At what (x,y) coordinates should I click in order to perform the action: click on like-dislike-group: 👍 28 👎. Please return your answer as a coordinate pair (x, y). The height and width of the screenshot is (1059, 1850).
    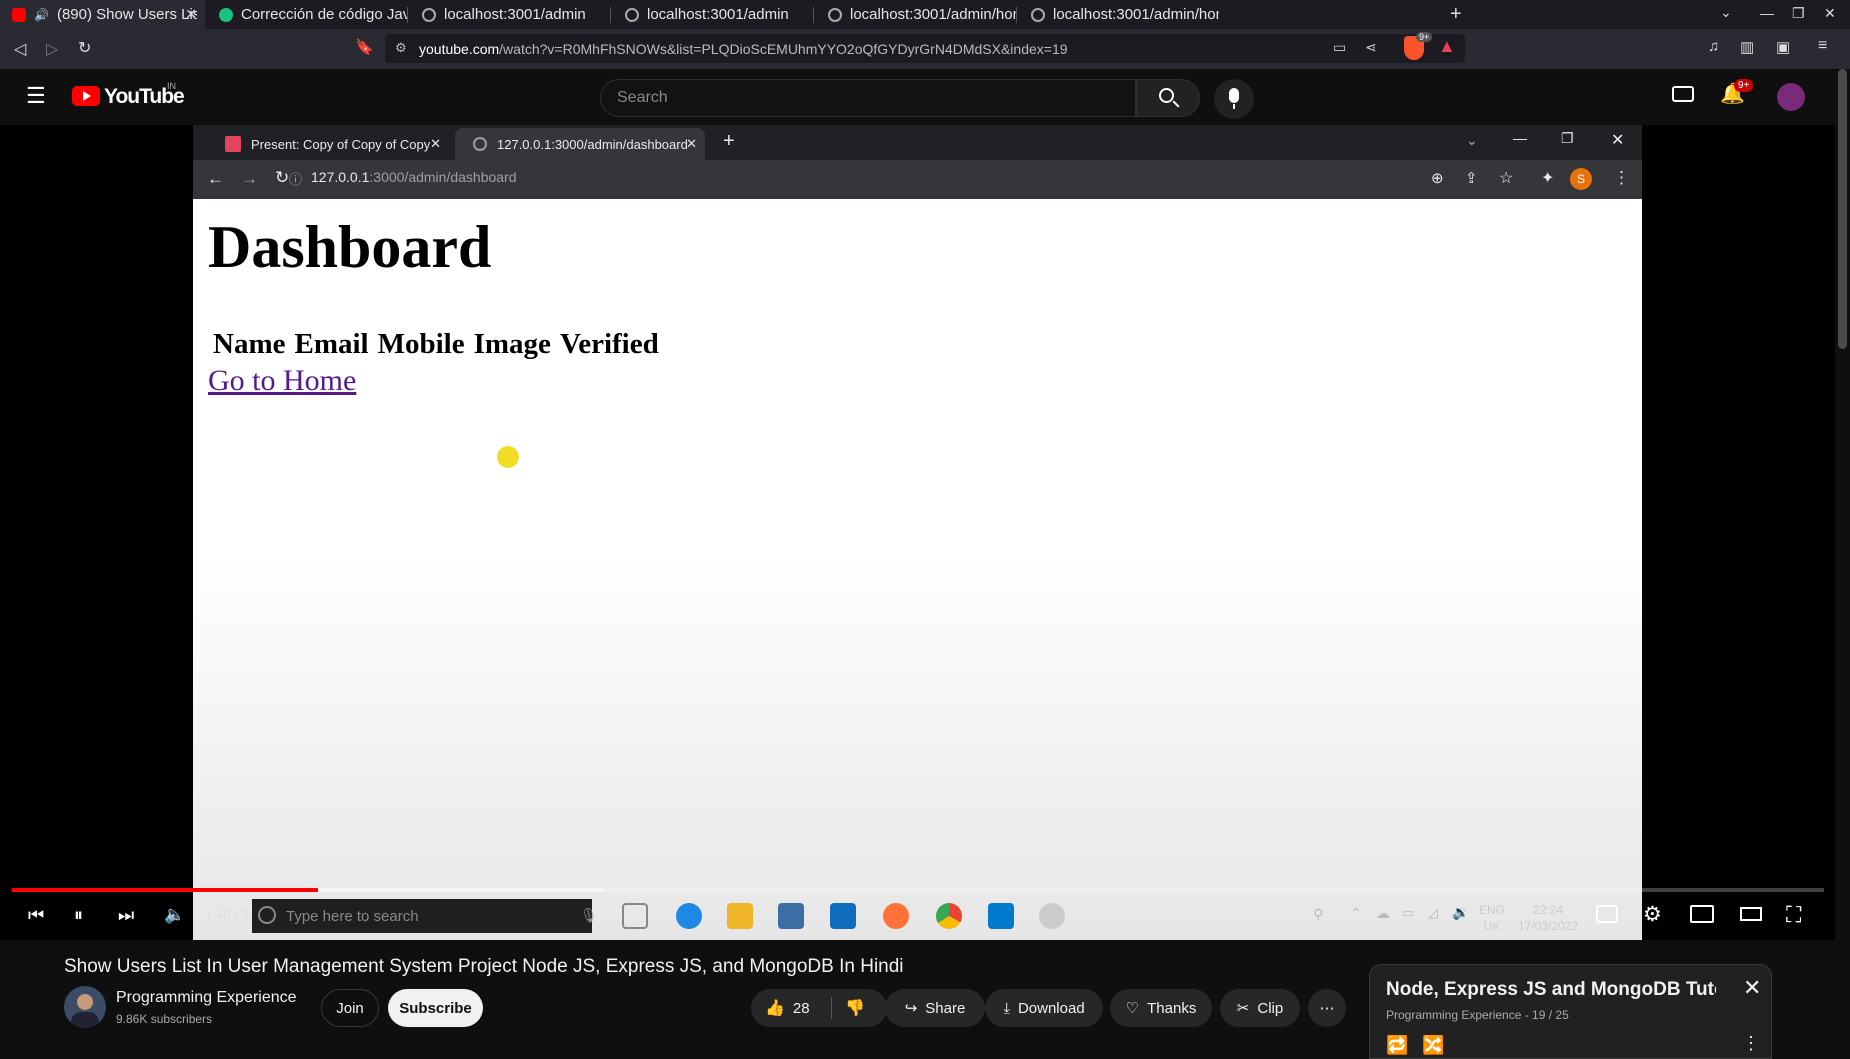
    Looking at the image, I should click on (819, 1008).